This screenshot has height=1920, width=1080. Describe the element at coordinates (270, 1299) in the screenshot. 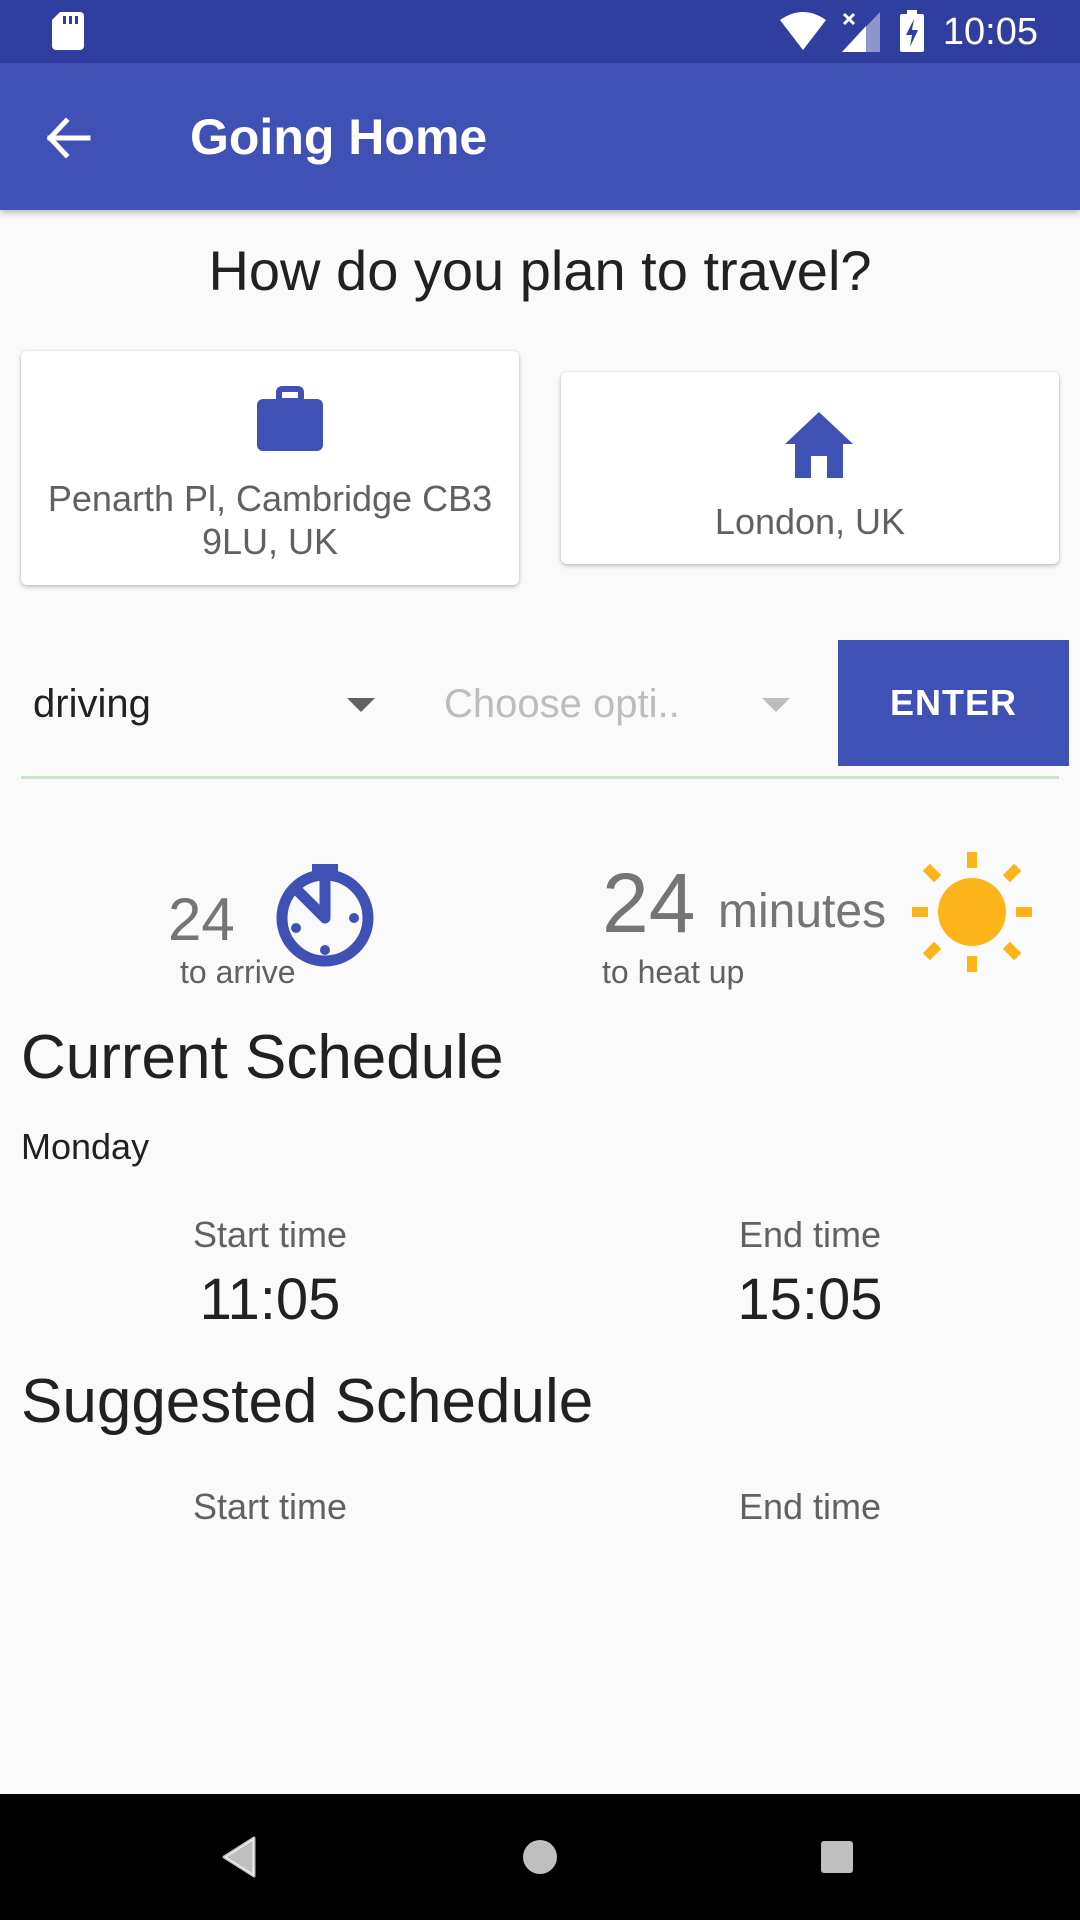

I see `current-start-time: 11:05` at that location.